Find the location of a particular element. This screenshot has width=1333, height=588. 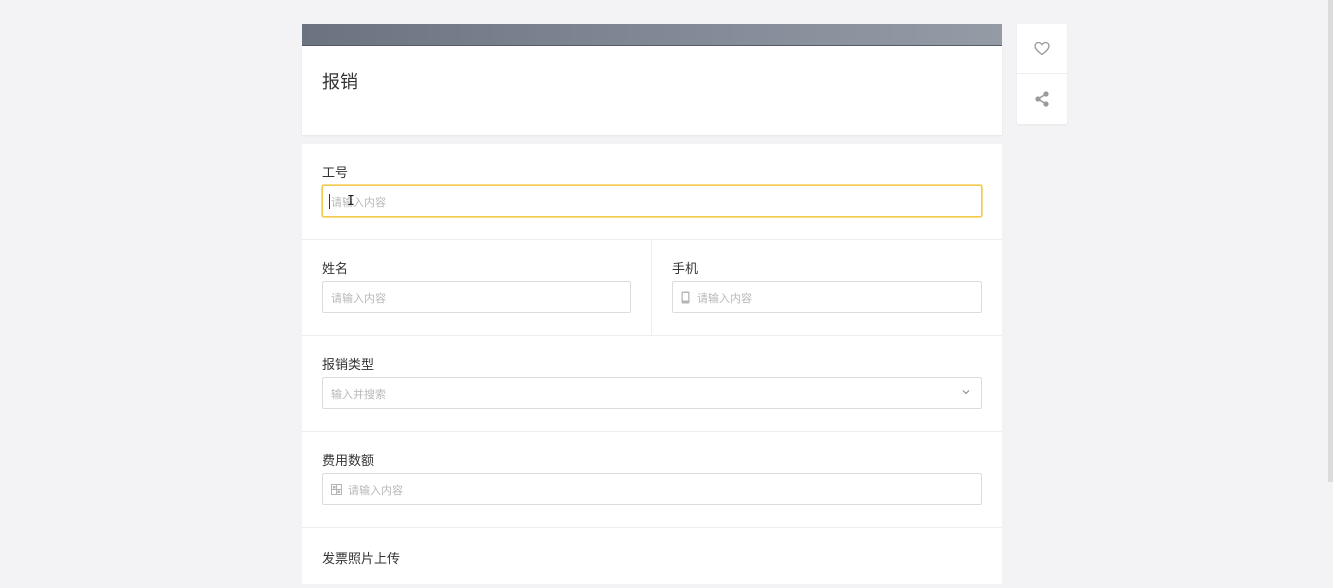

type-label: 报销类型 is located at coordinates (348, 365).